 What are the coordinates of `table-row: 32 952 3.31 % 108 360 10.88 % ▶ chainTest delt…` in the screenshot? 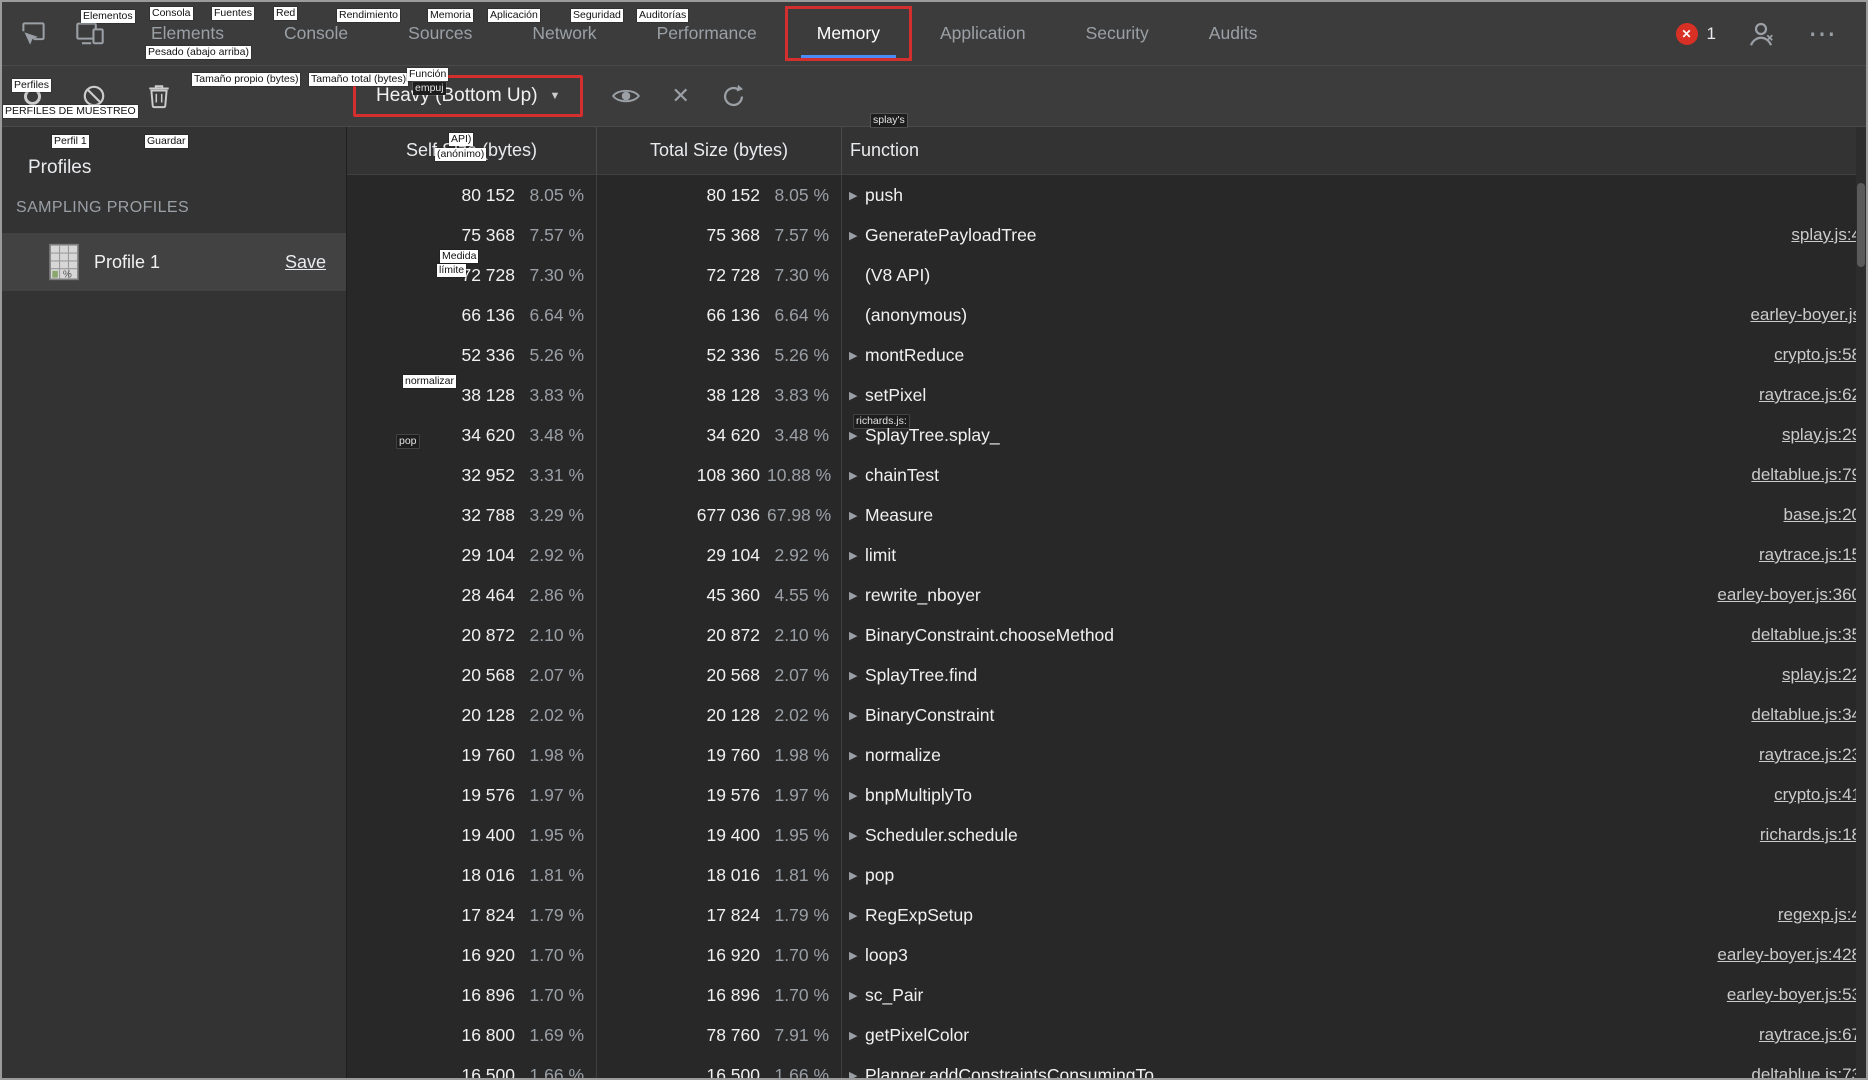 It's located at (1101, 475).